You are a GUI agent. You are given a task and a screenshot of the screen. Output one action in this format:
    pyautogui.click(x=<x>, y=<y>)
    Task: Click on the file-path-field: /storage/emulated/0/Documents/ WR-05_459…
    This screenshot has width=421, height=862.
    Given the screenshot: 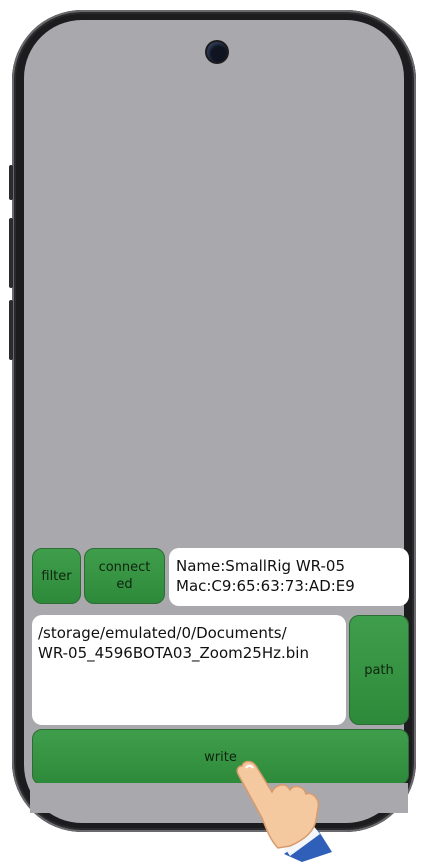 What is the action you would take?
    pyautogui.click(x=189, y=670)
    